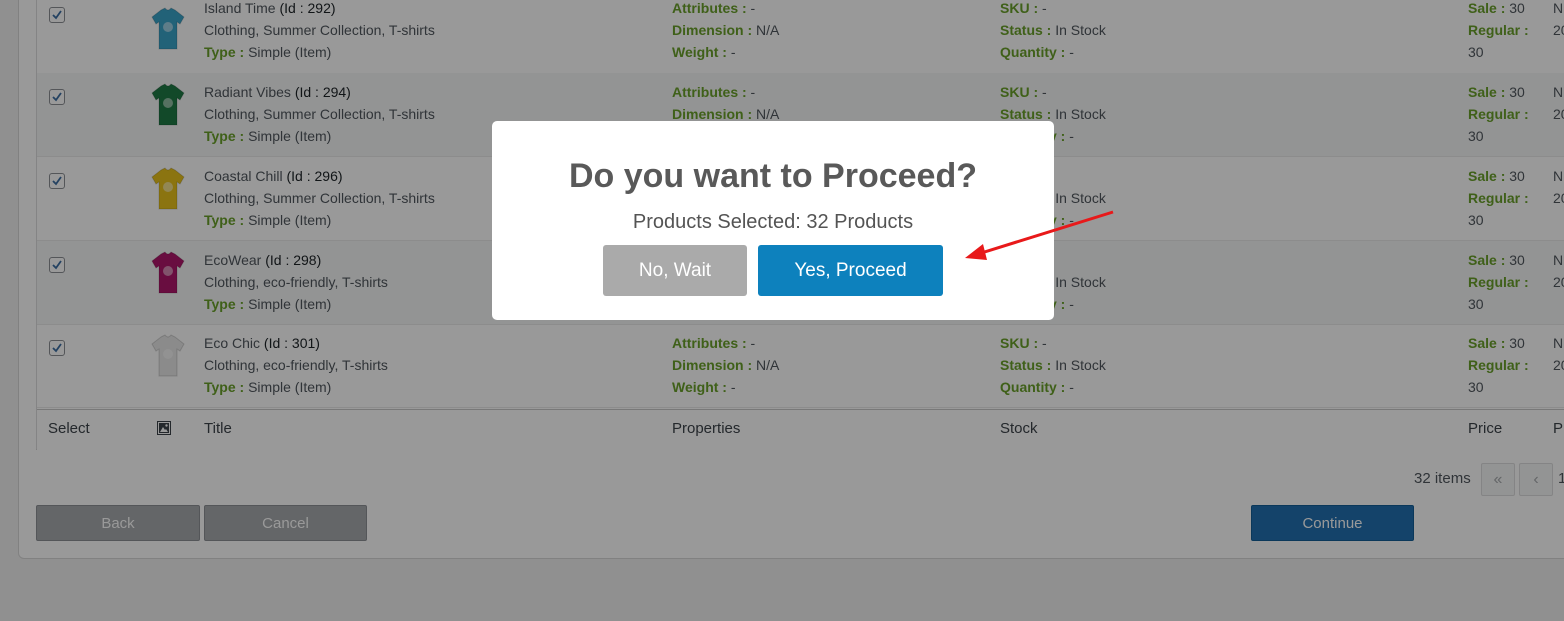 Image resolution: width=1564 pixels, height=621 pixels. I want to click on annotation-arrow-icon, so click(1039, 235).